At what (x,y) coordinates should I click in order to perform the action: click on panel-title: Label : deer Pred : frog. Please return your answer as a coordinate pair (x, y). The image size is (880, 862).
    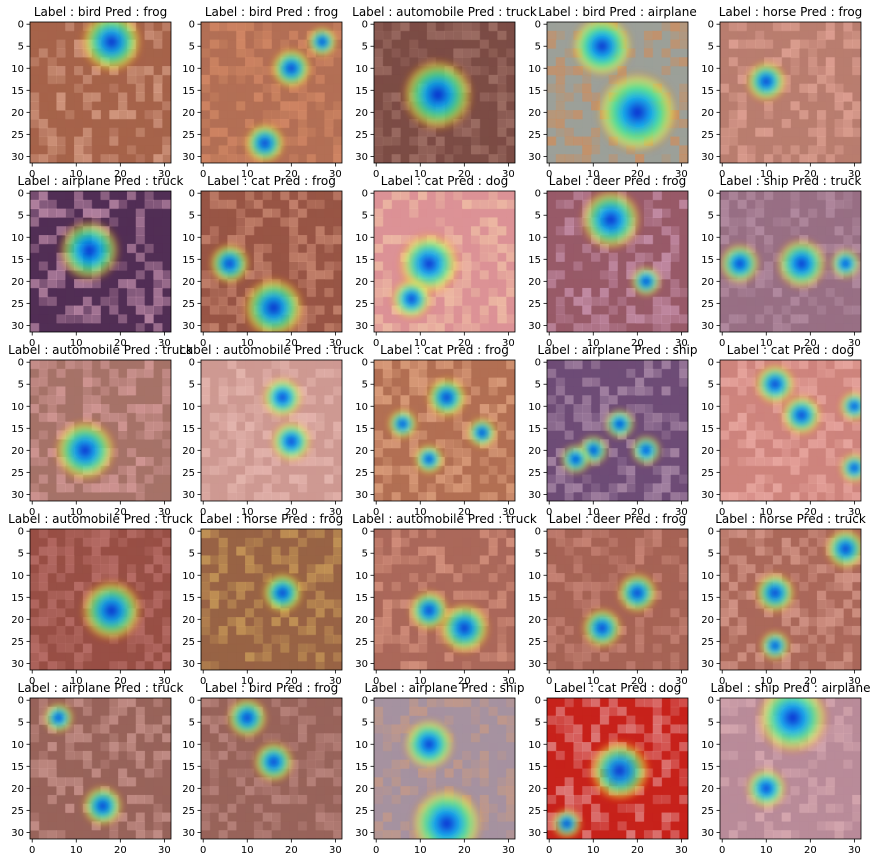
    Looking at the image, I should click on (617, 181).